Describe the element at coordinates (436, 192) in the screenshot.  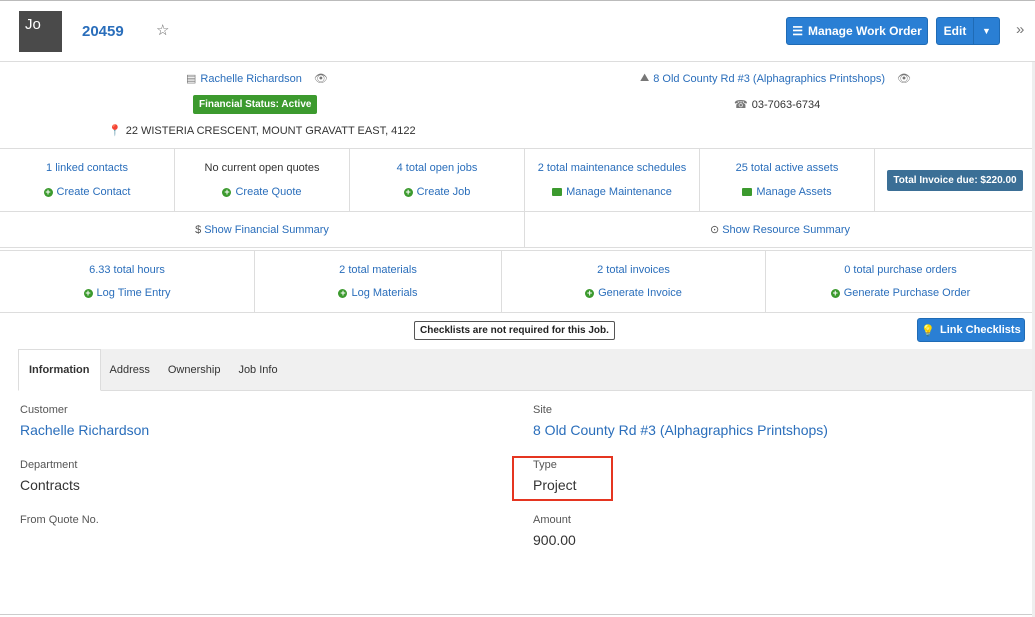
I see `create-job-link: + Create Job` at that location.